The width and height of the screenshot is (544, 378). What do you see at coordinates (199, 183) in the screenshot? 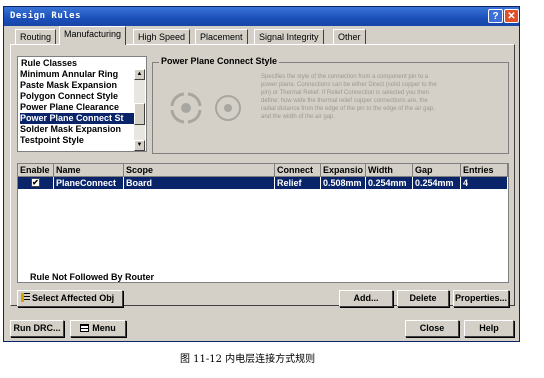
I see `scope-cell: Board` at bounding box center [199, 183].